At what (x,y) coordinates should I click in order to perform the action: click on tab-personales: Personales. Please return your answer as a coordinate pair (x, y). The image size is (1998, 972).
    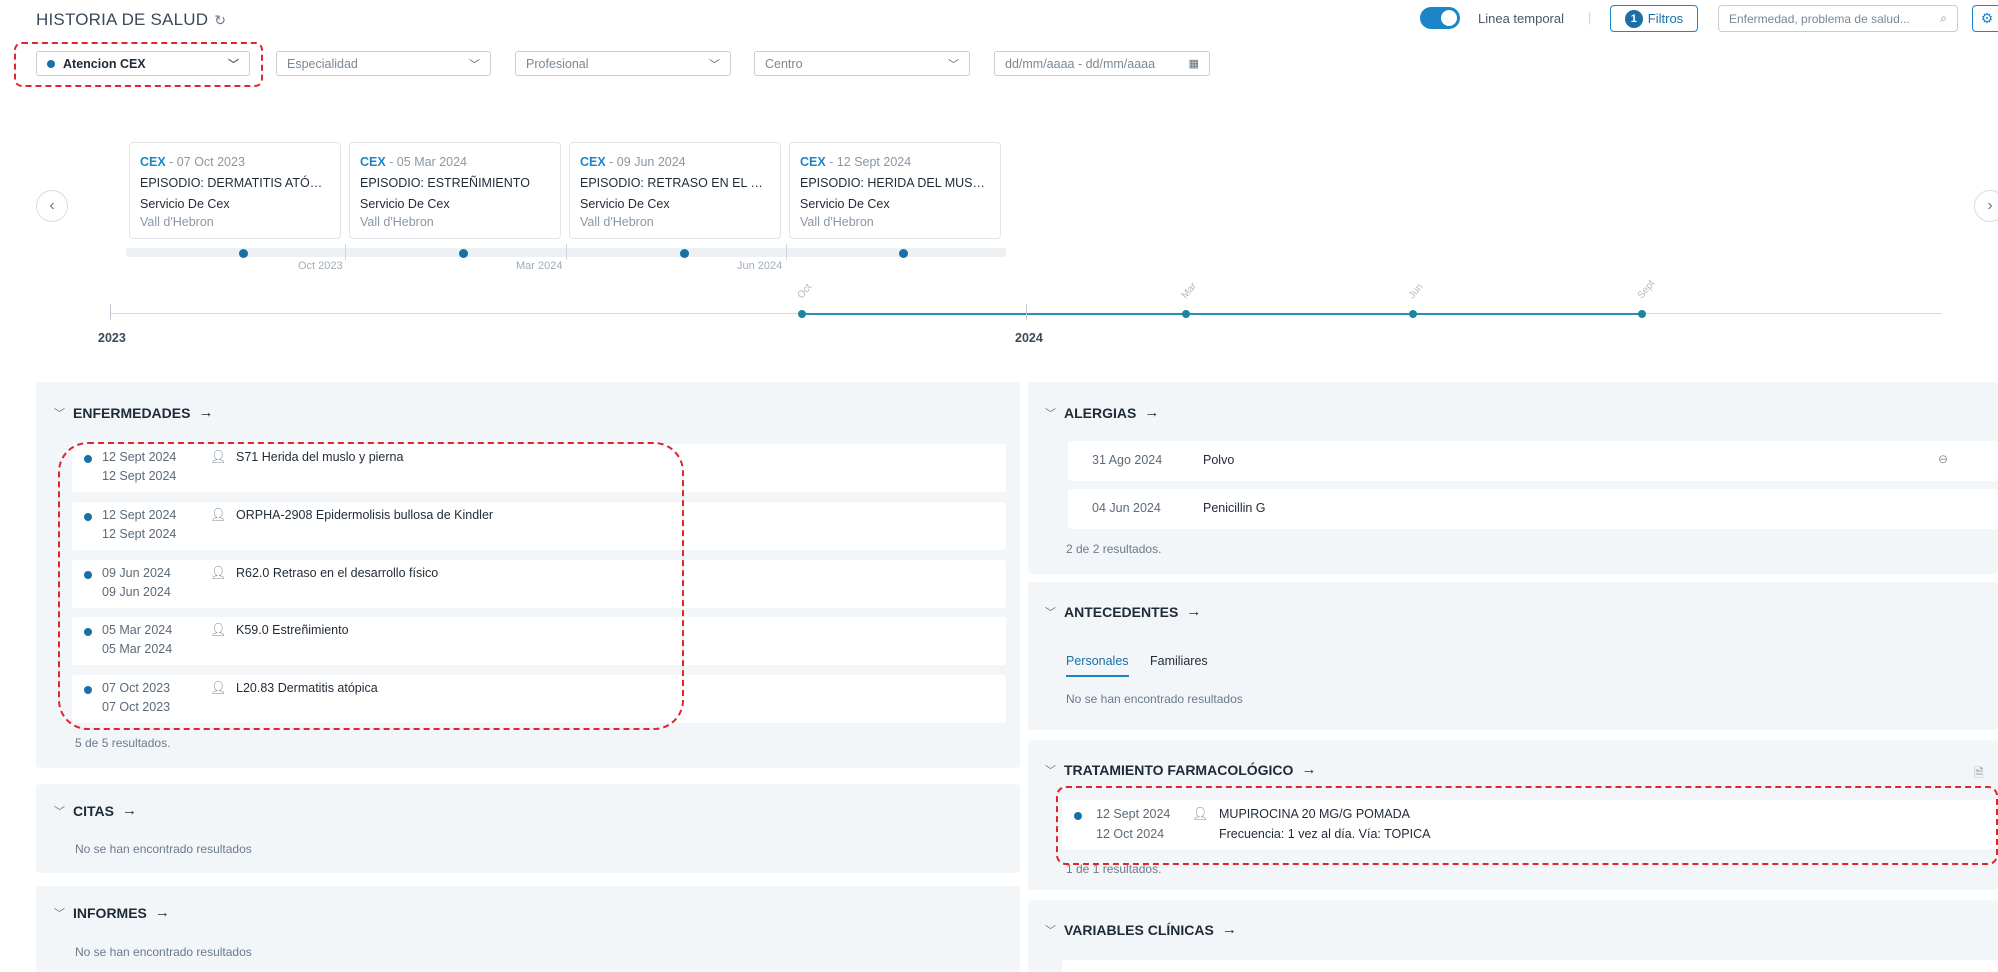
    Looking at the image, I should click on (1097, 665).